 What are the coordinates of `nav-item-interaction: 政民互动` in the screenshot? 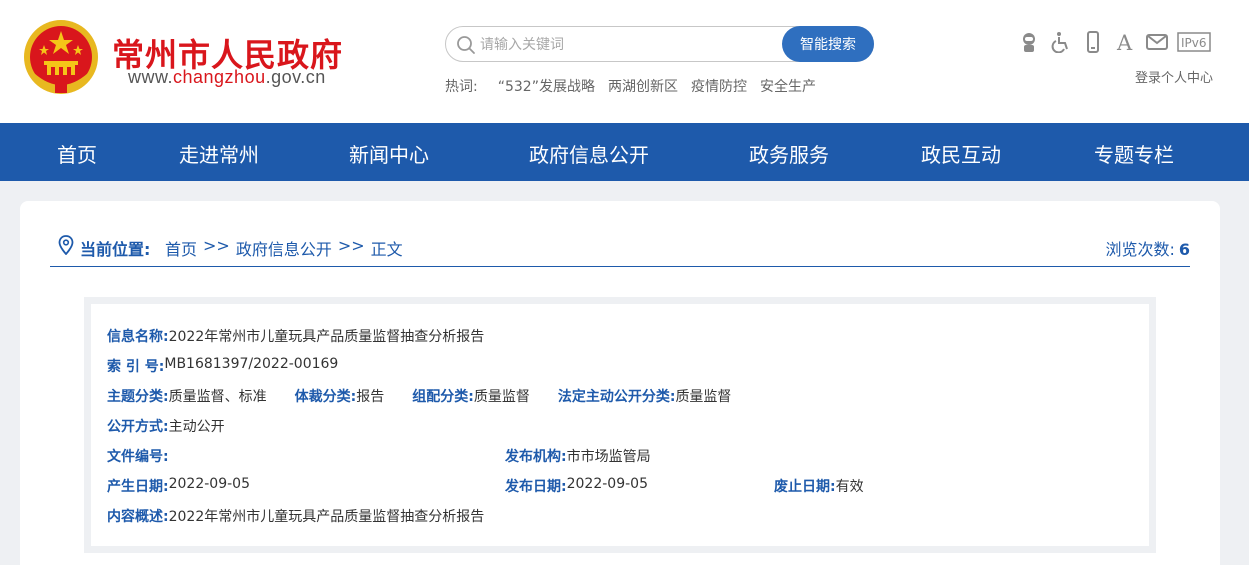 It's located at (961, 153).